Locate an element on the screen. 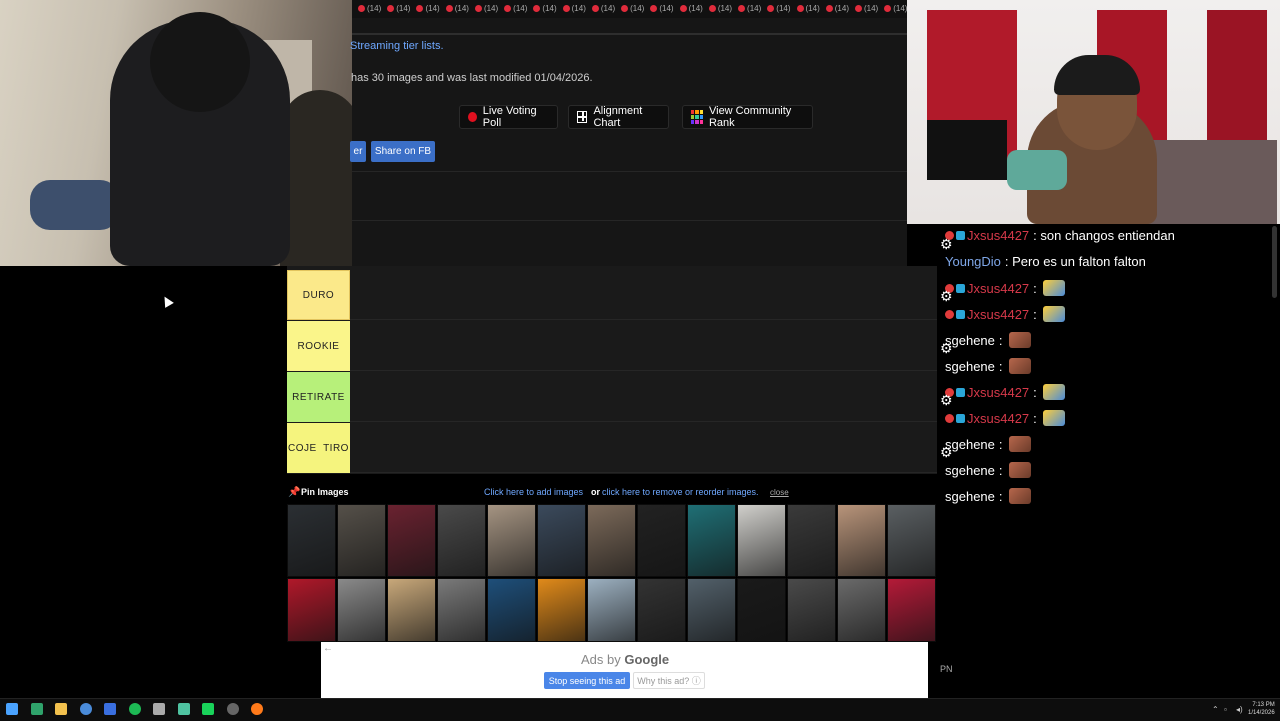 This screenshot has width=1280, height=721. share-twitter-button: er is located at coordinates (358, 151).